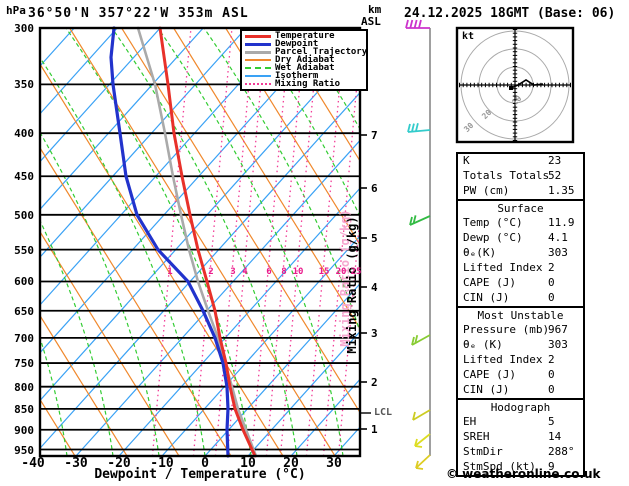  I want to click on pressure-tick-label: 400, so click(24, 133).